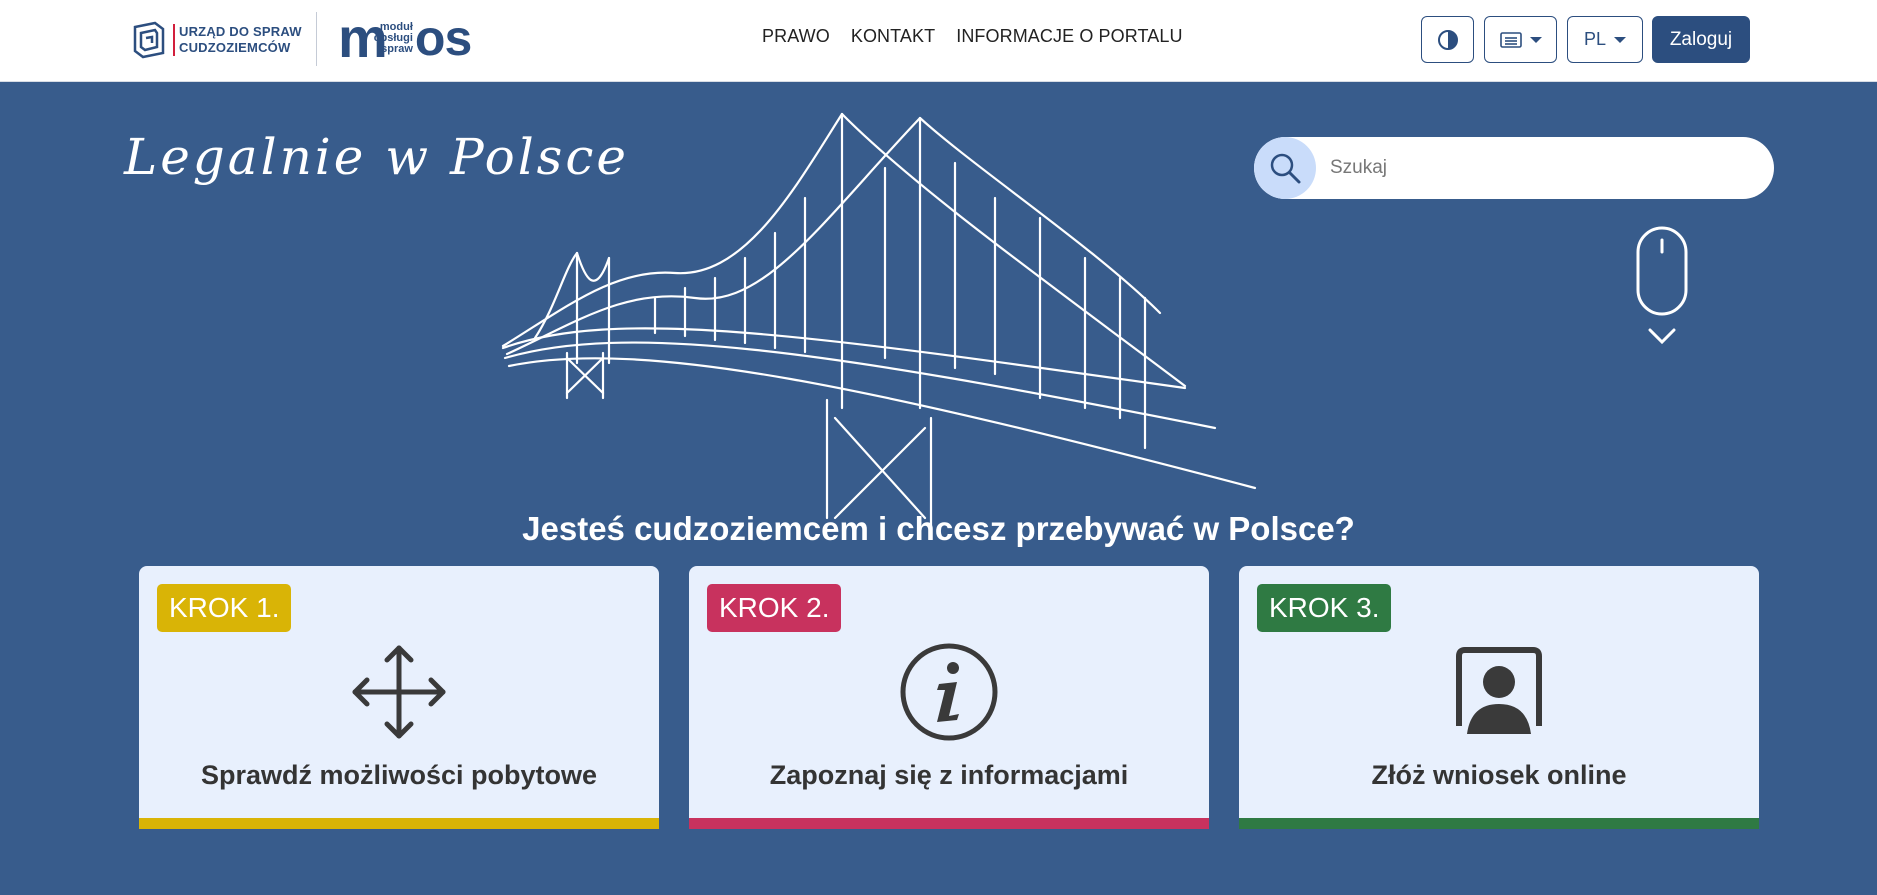 The image size is (1877, 895). Describe the element at coordinates (1069, 36) in the screenshot. I see `nav-link-informacje: INFORMACJE O PORTALU` at that location.